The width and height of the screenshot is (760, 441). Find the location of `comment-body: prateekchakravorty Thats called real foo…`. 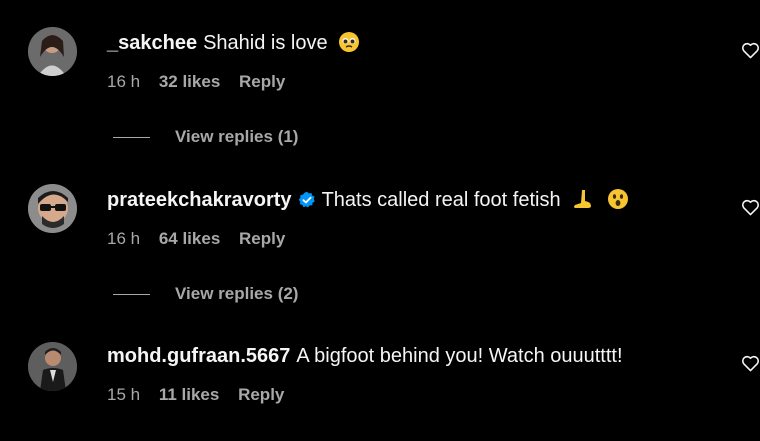

comment-body: prateekchakravorty Thats called real foo… is located at coordinates (368, 202).